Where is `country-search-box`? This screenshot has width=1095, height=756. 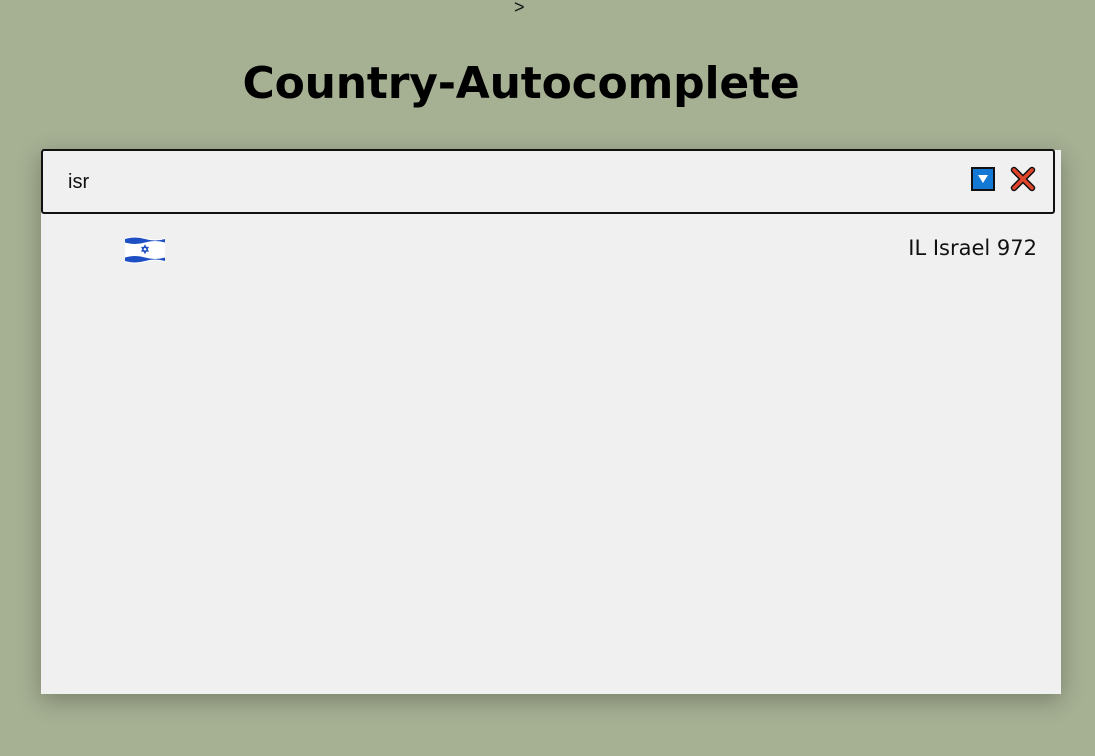 country-search-box is located at coordinates (548, 181).